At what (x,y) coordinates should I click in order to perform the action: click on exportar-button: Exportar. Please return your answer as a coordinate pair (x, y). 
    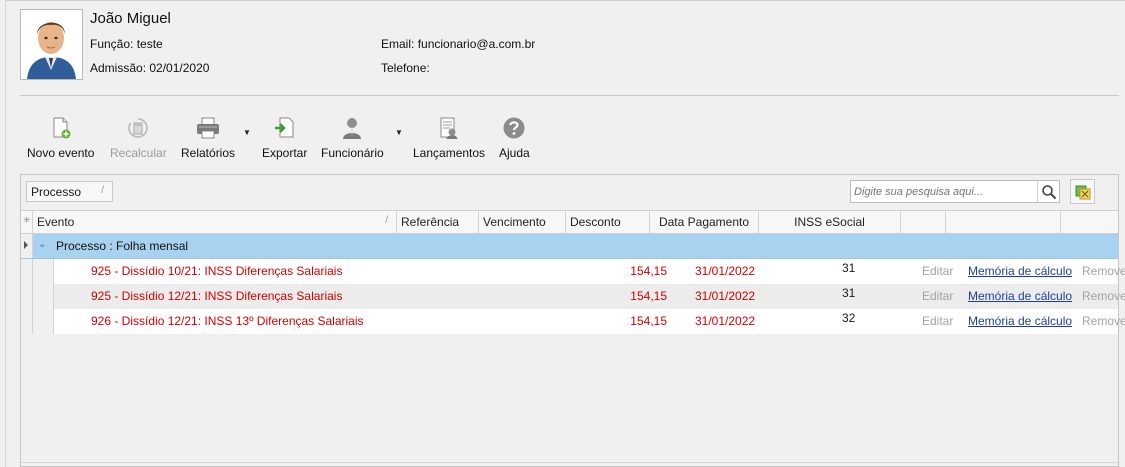
    Looking at the image, I should click on (284, 138).